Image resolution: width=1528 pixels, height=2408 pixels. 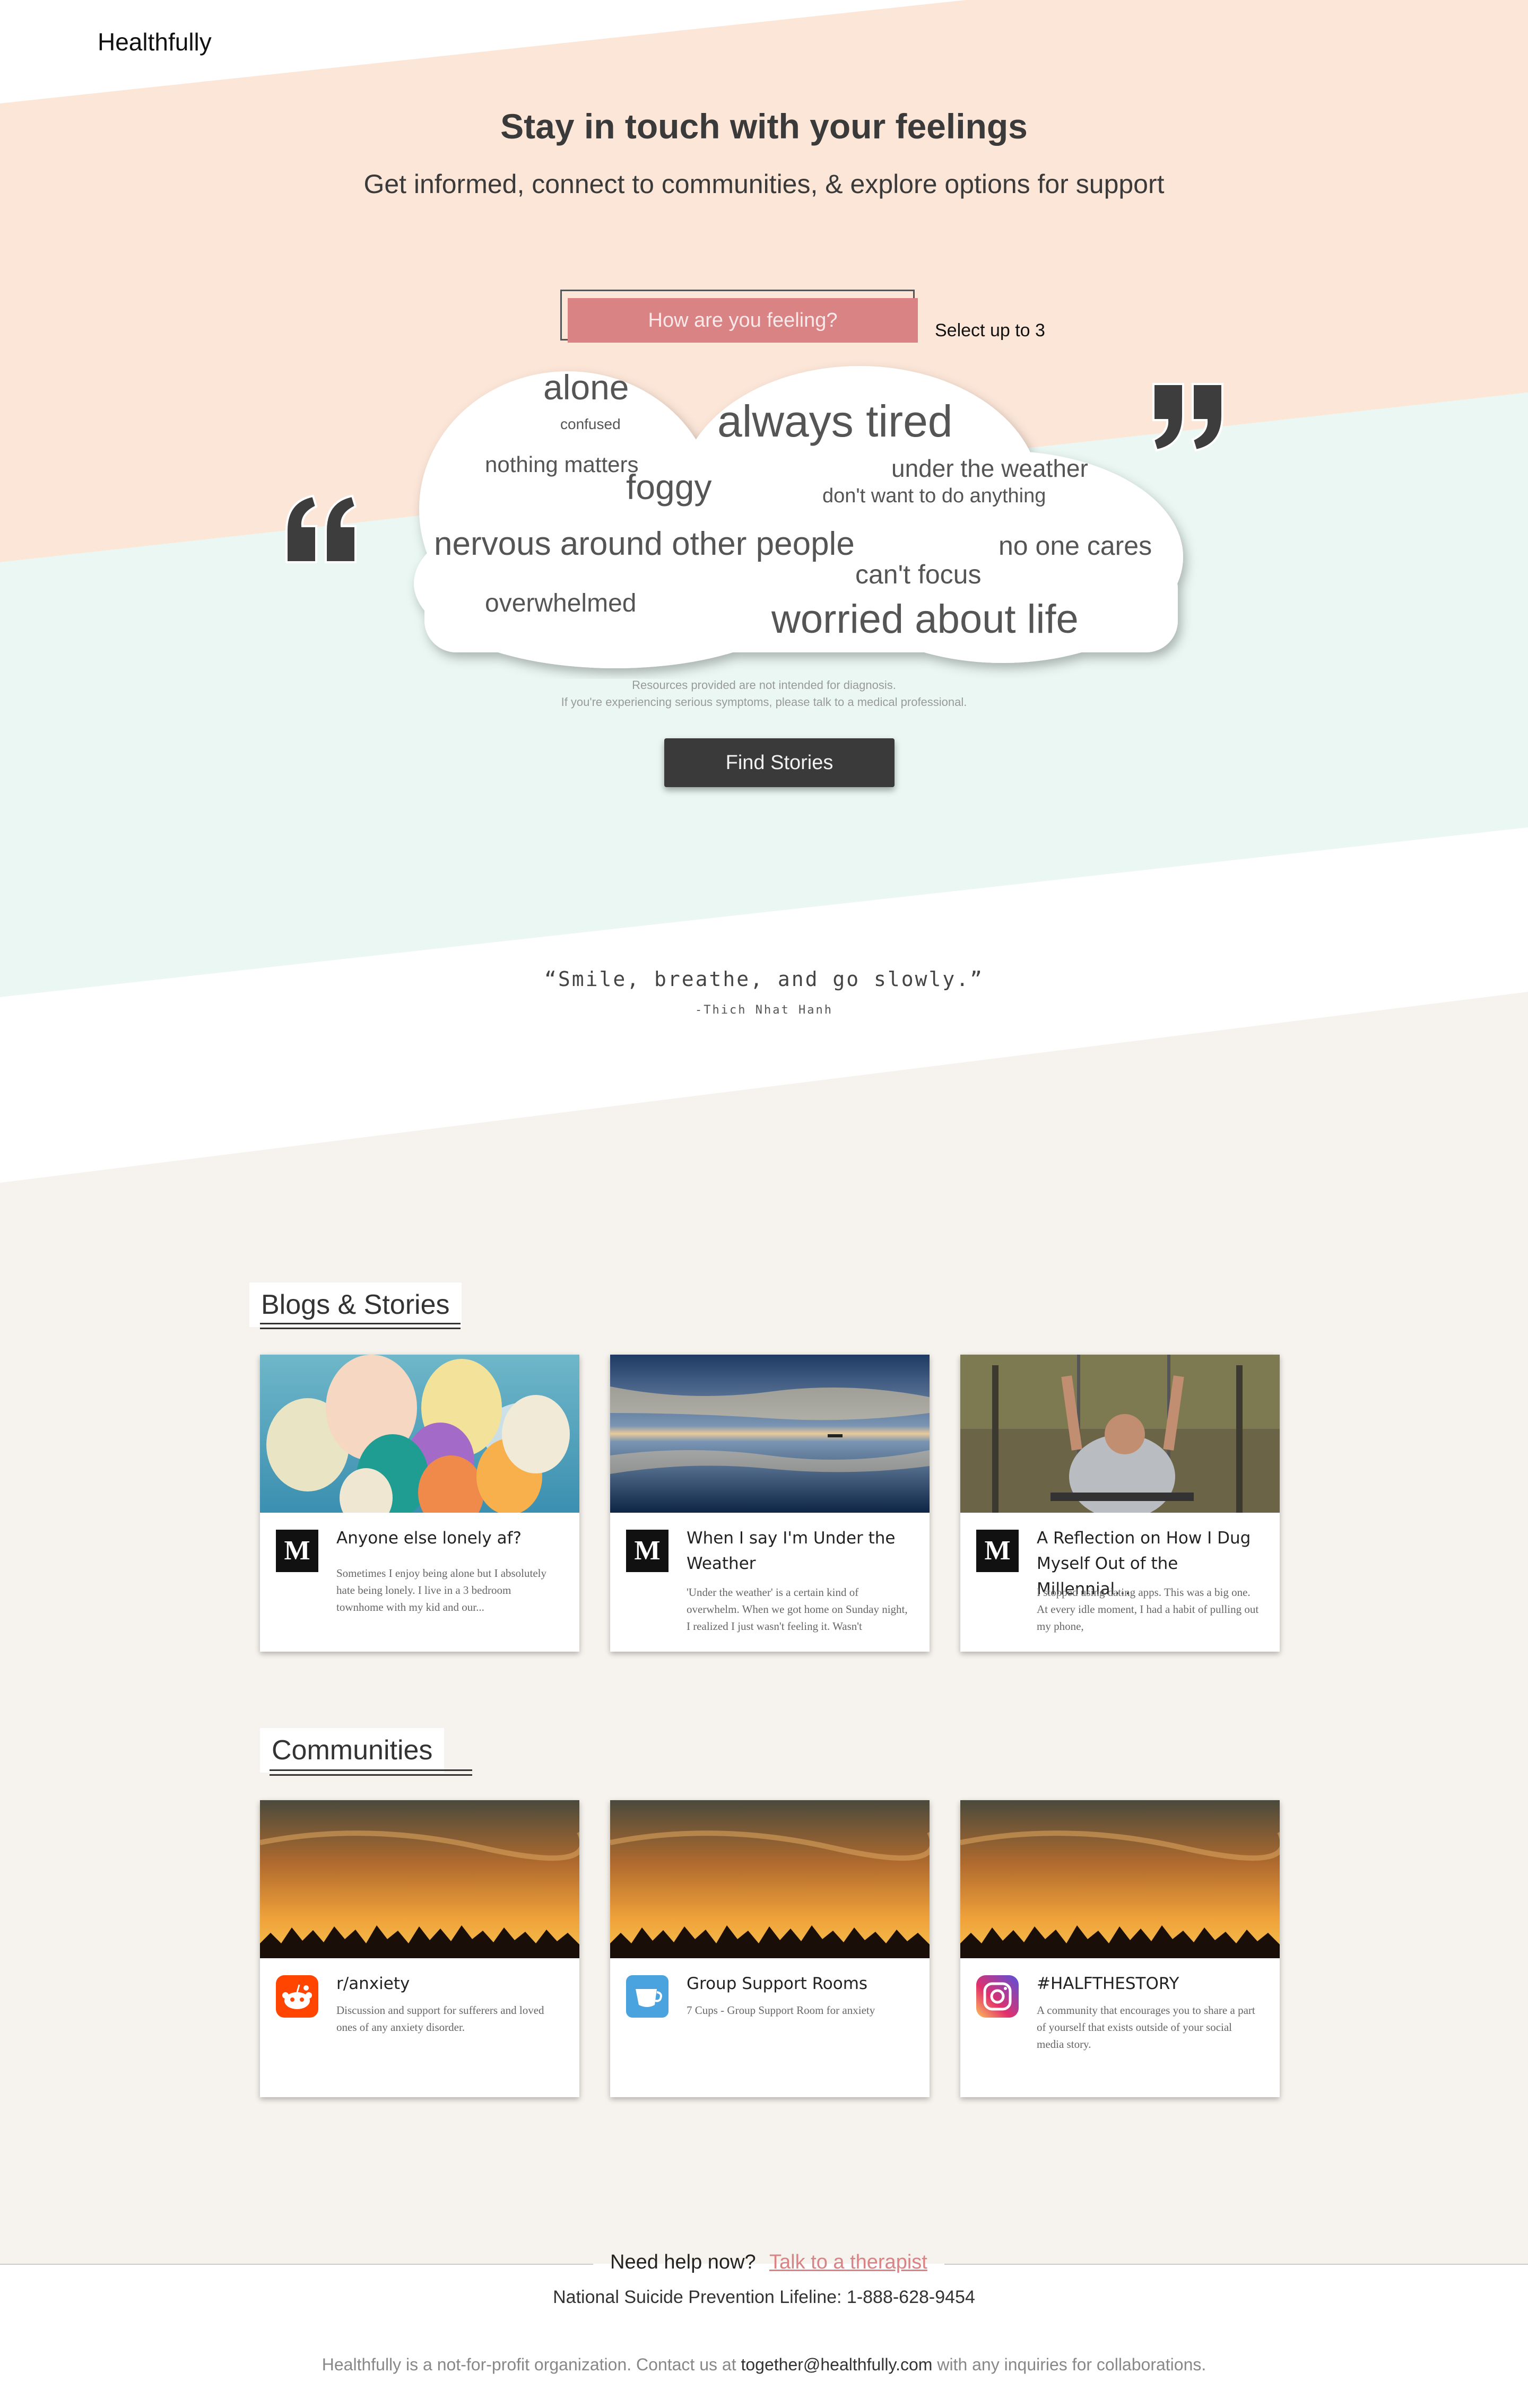 I want to click on cups-icon, so click(x=647, y=1996).